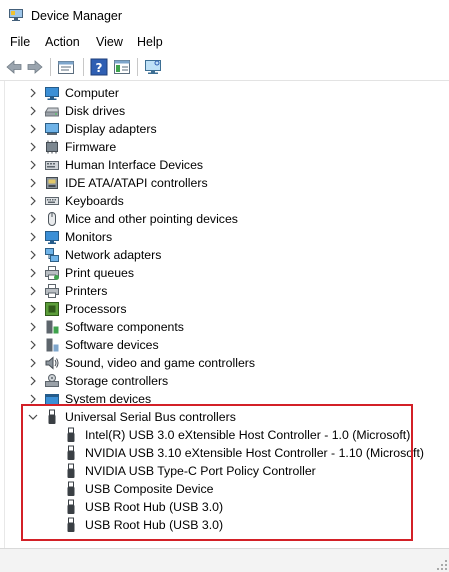  Describe the element at coordinates (52, 201) in the screenshot. I see `keyboard-icon` at that location.